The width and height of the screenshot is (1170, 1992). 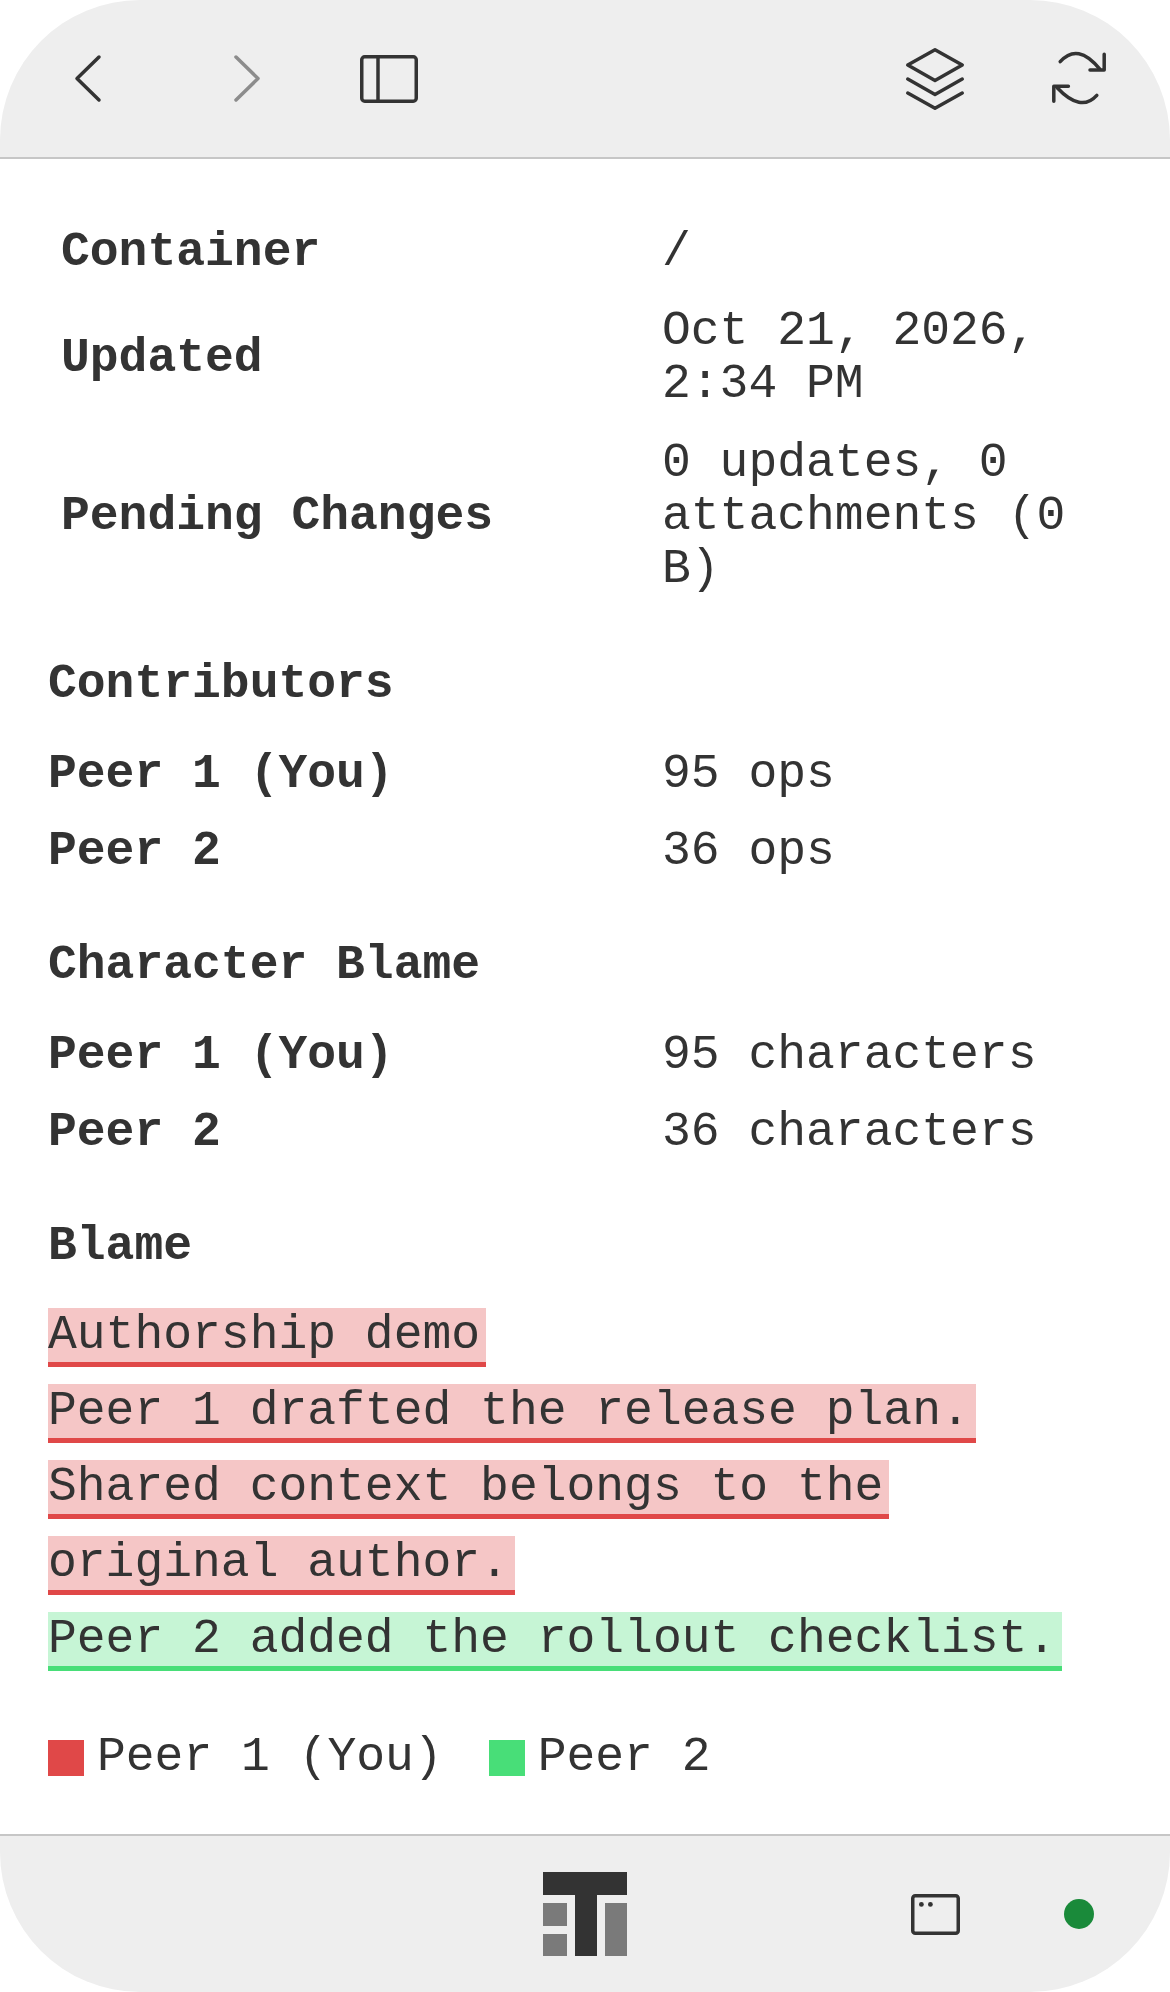 I want to click on detail-label: Updated, so click(x=162, y=358).